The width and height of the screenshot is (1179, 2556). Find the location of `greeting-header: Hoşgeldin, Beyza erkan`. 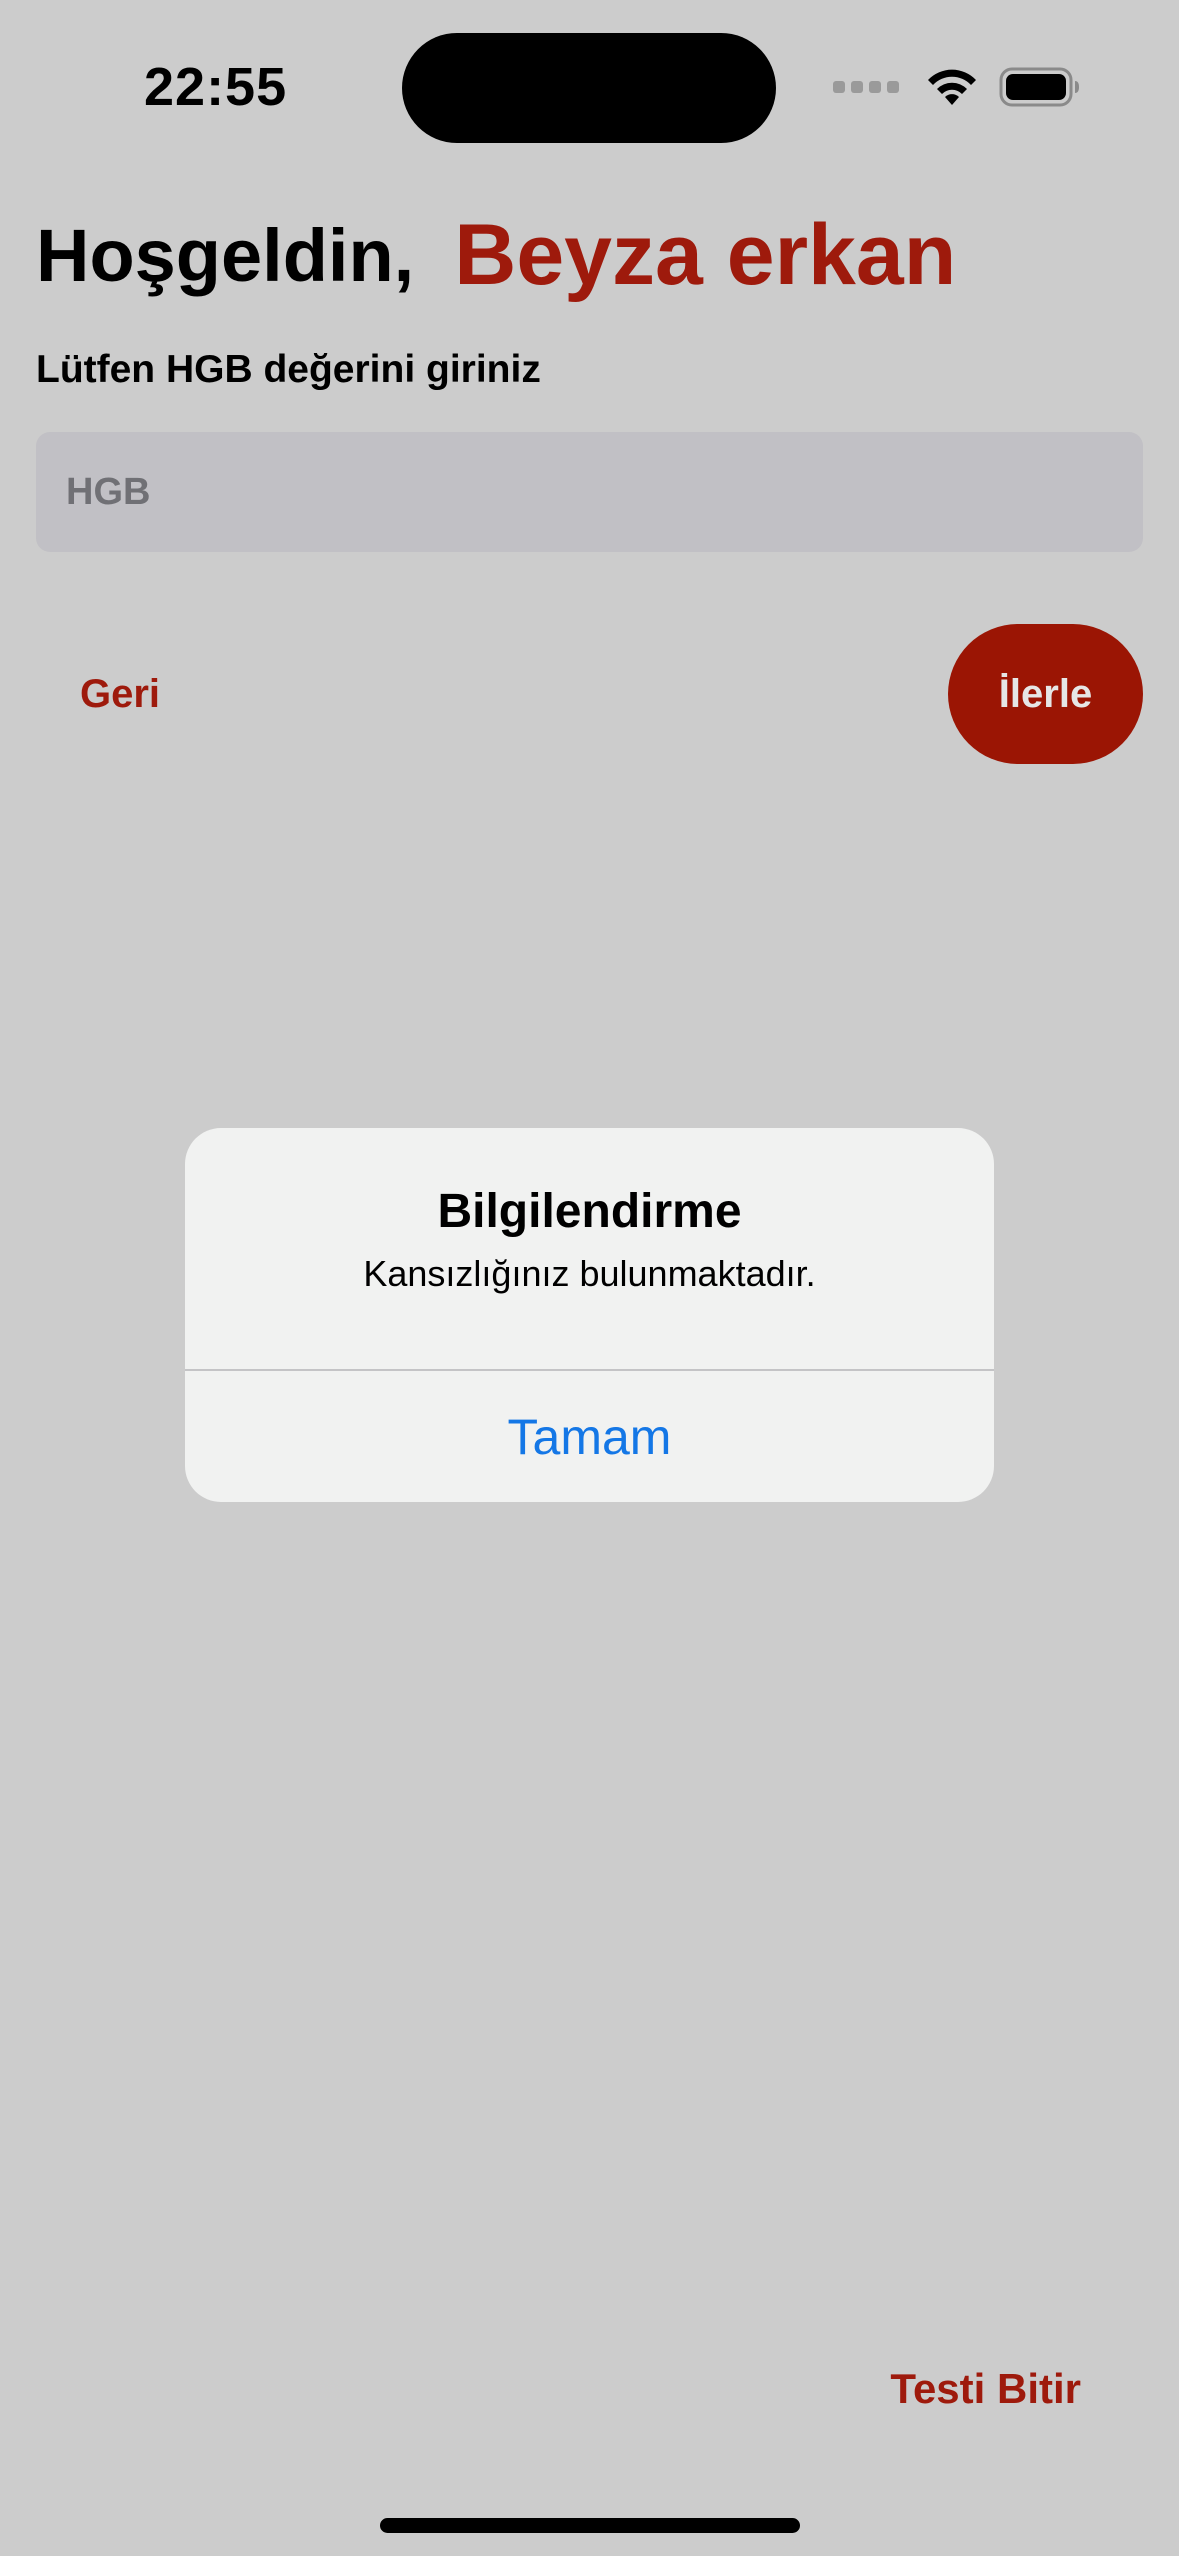

greeting-header: Hoşgeldin, Beyza erkan is located at coordinates (496, 255).